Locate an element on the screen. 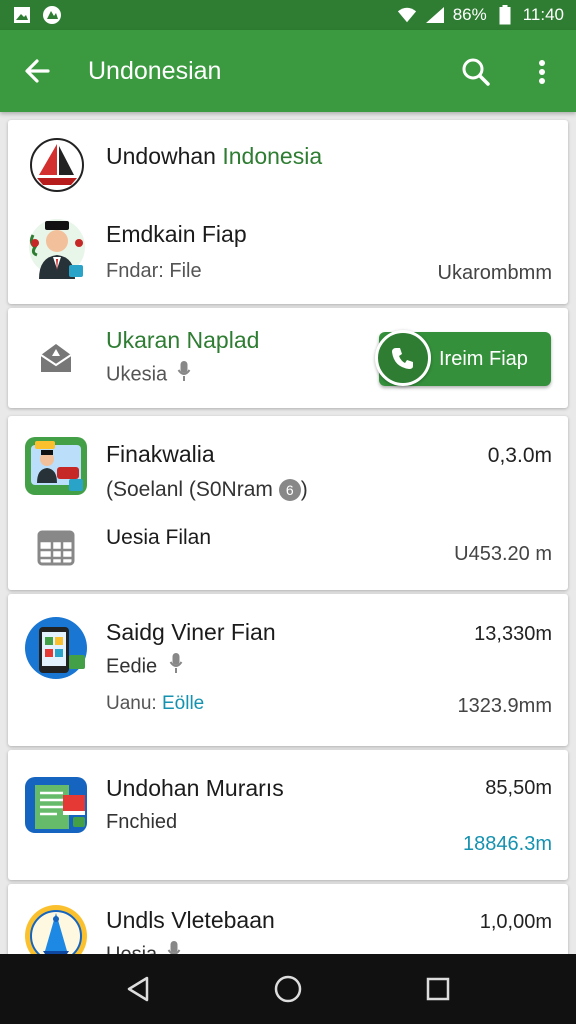 This screenshot has height=1024, width=576. app-bar: Undonesian is located at coordinates (288, 71).